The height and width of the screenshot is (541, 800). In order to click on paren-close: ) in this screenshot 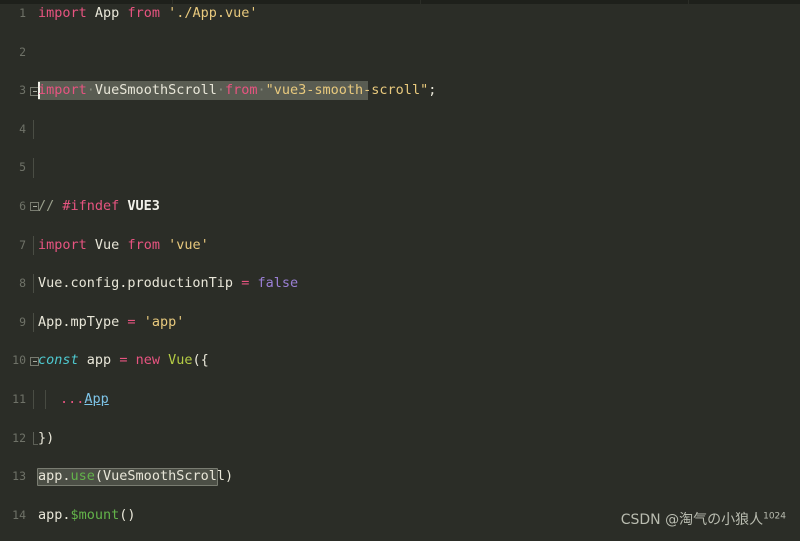, I will do `click(229, 476)`.